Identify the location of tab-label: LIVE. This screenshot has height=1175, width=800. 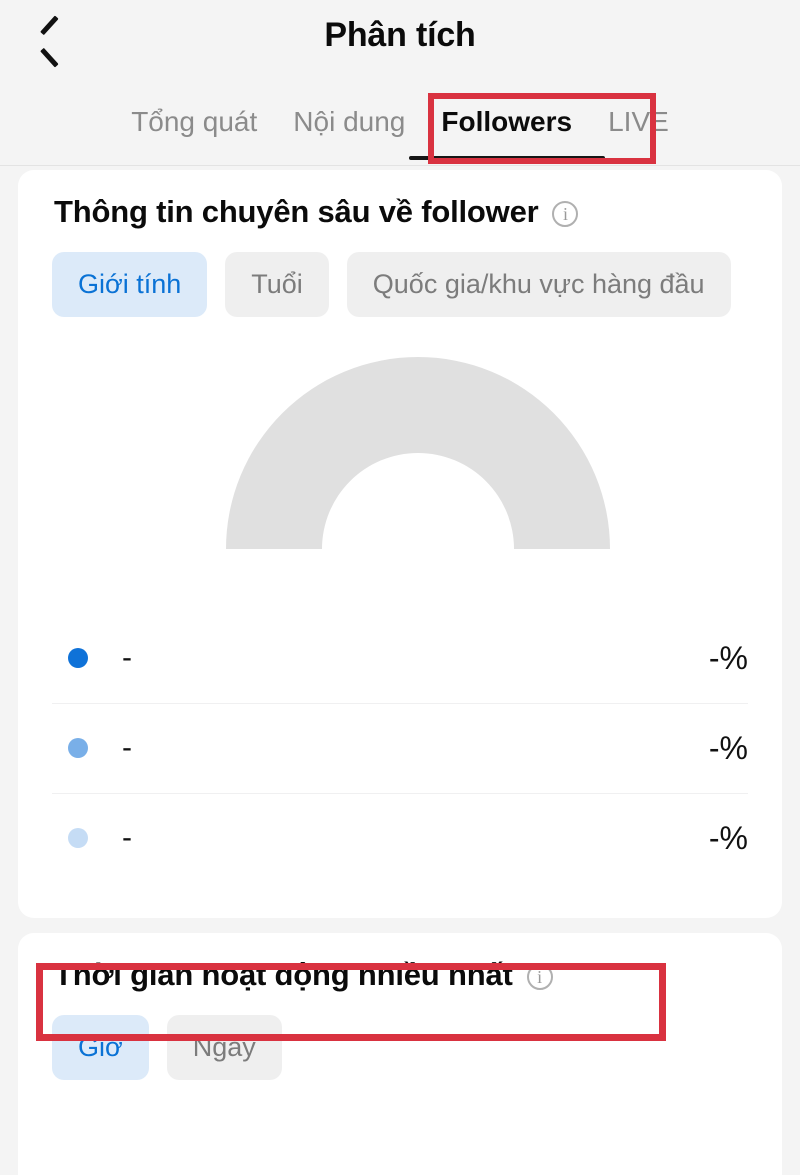
(638, 121).